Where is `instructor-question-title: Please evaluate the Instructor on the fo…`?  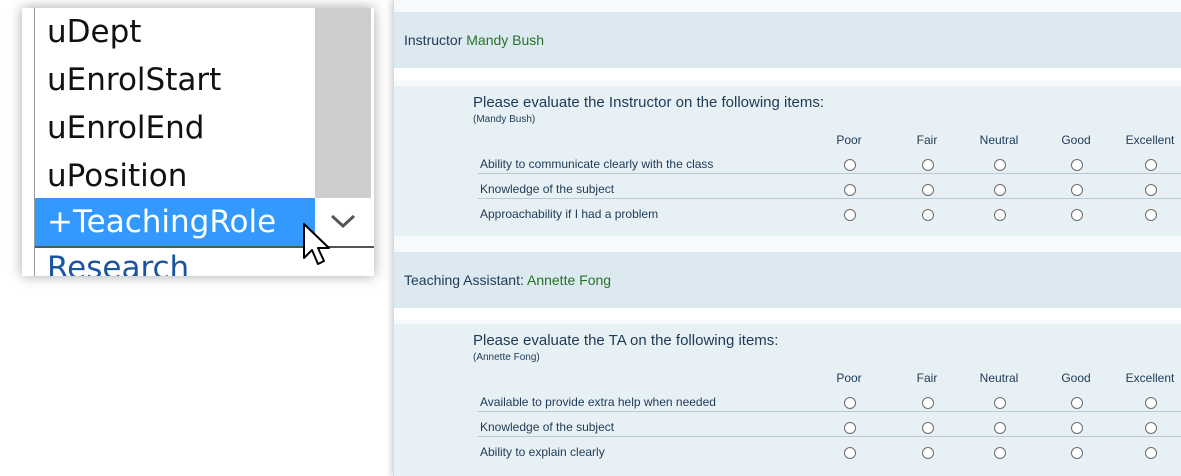
instructor-question-title: Please evaluate the Instructor on the fo… is located at coordinates (649, 102).